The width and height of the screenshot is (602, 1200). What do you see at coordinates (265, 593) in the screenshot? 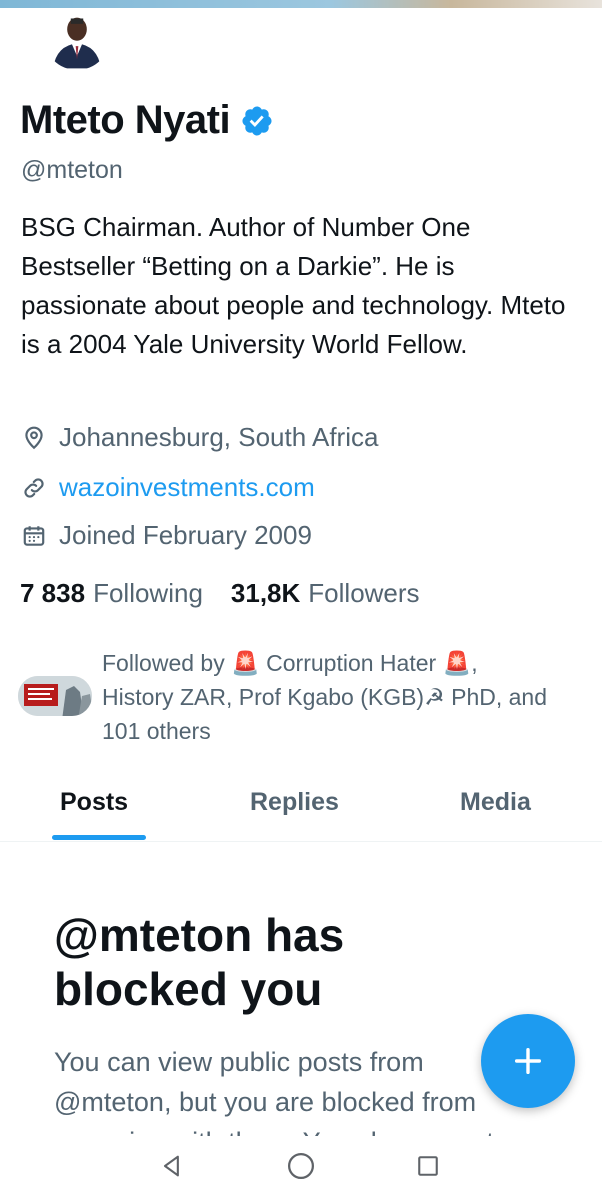
I see `followers-count: 31,8K` at bounding box center [265, 593].